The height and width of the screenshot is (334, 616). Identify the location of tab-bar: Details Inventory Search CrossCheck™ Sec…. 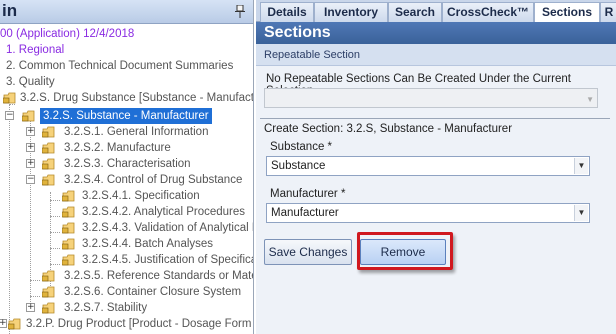
(436, 11).